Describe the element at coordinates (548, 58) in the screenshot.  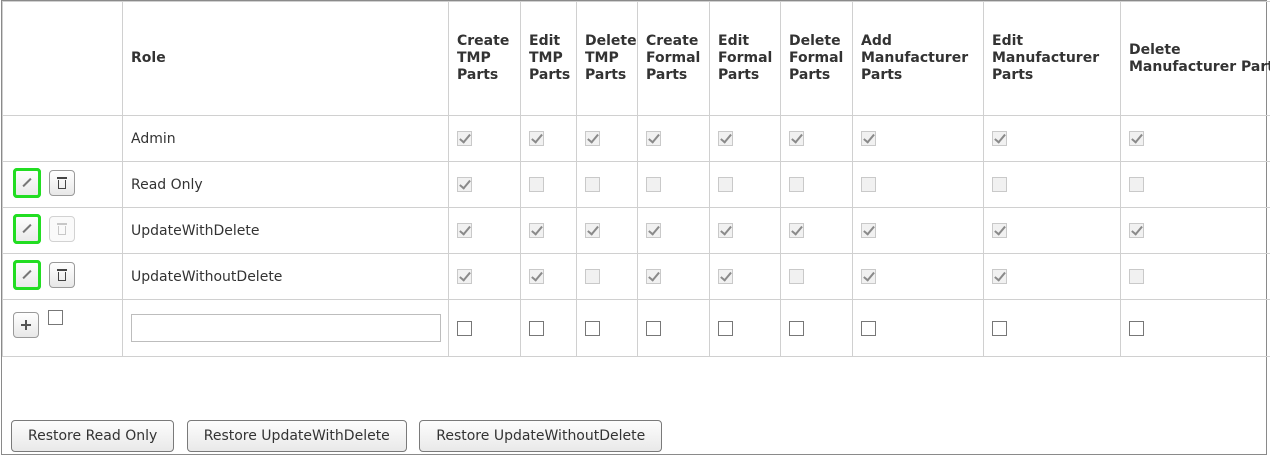
I see `header-edit-tmp-parts: Edit TMP Parts` at that location.